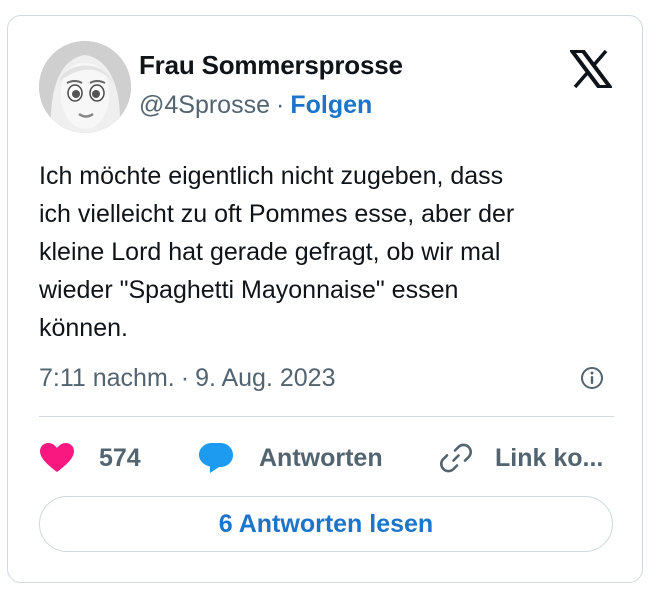  Describe the element at coordinates (249, 290) in the screenshot. I see `tweet-text-line: wieder "Spaghetti Mayonnaise" essen` at that location.